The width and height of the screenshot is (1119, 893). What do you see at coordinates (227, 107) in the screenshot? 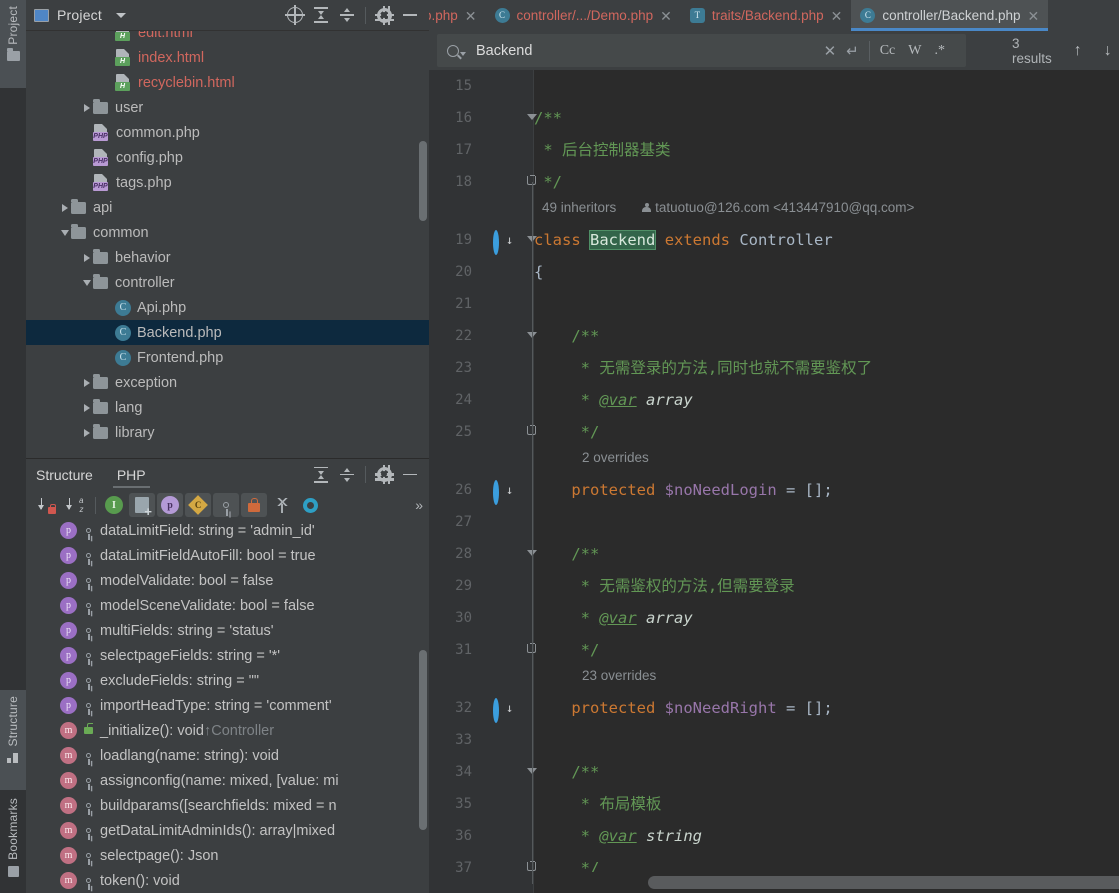
I see `tree-row: user` at bounding box center [227, 107].